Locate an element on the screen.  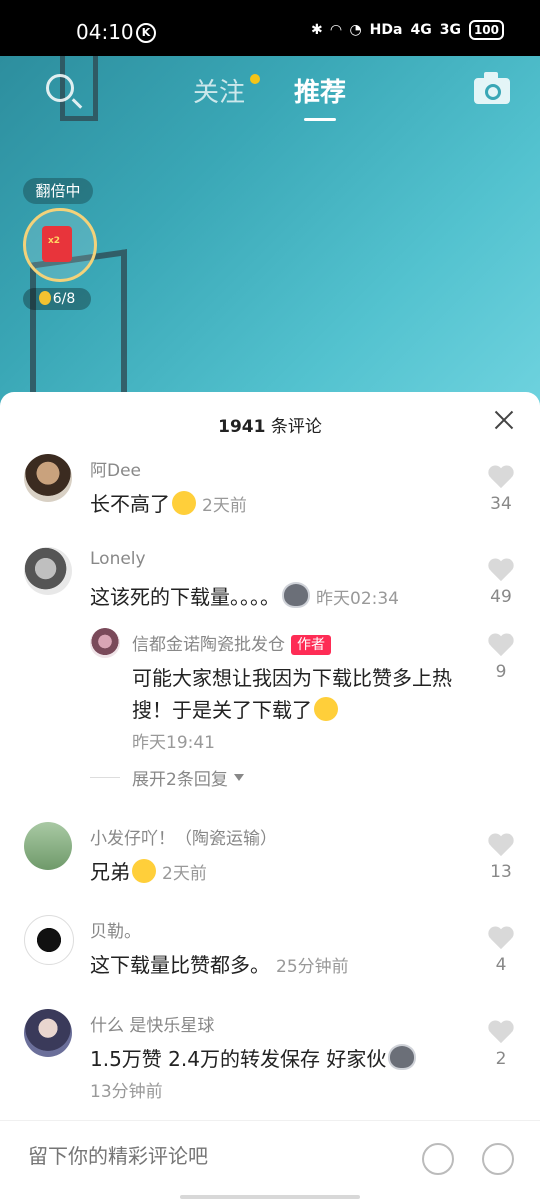
active-tab-indicator is located at coordinates (320, 119).